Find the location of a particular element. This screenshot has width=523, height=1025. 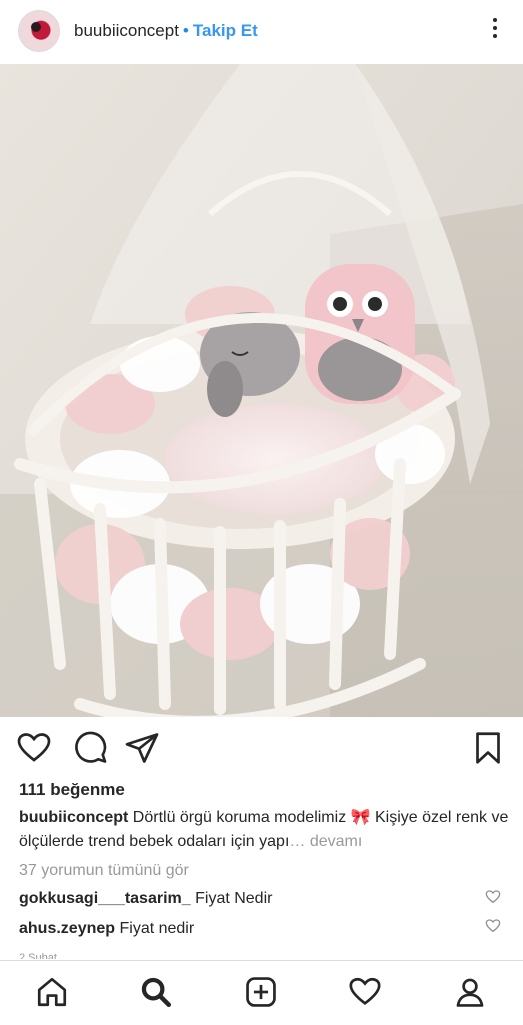

more-vertical-icon is located at coordinates (495, 31).